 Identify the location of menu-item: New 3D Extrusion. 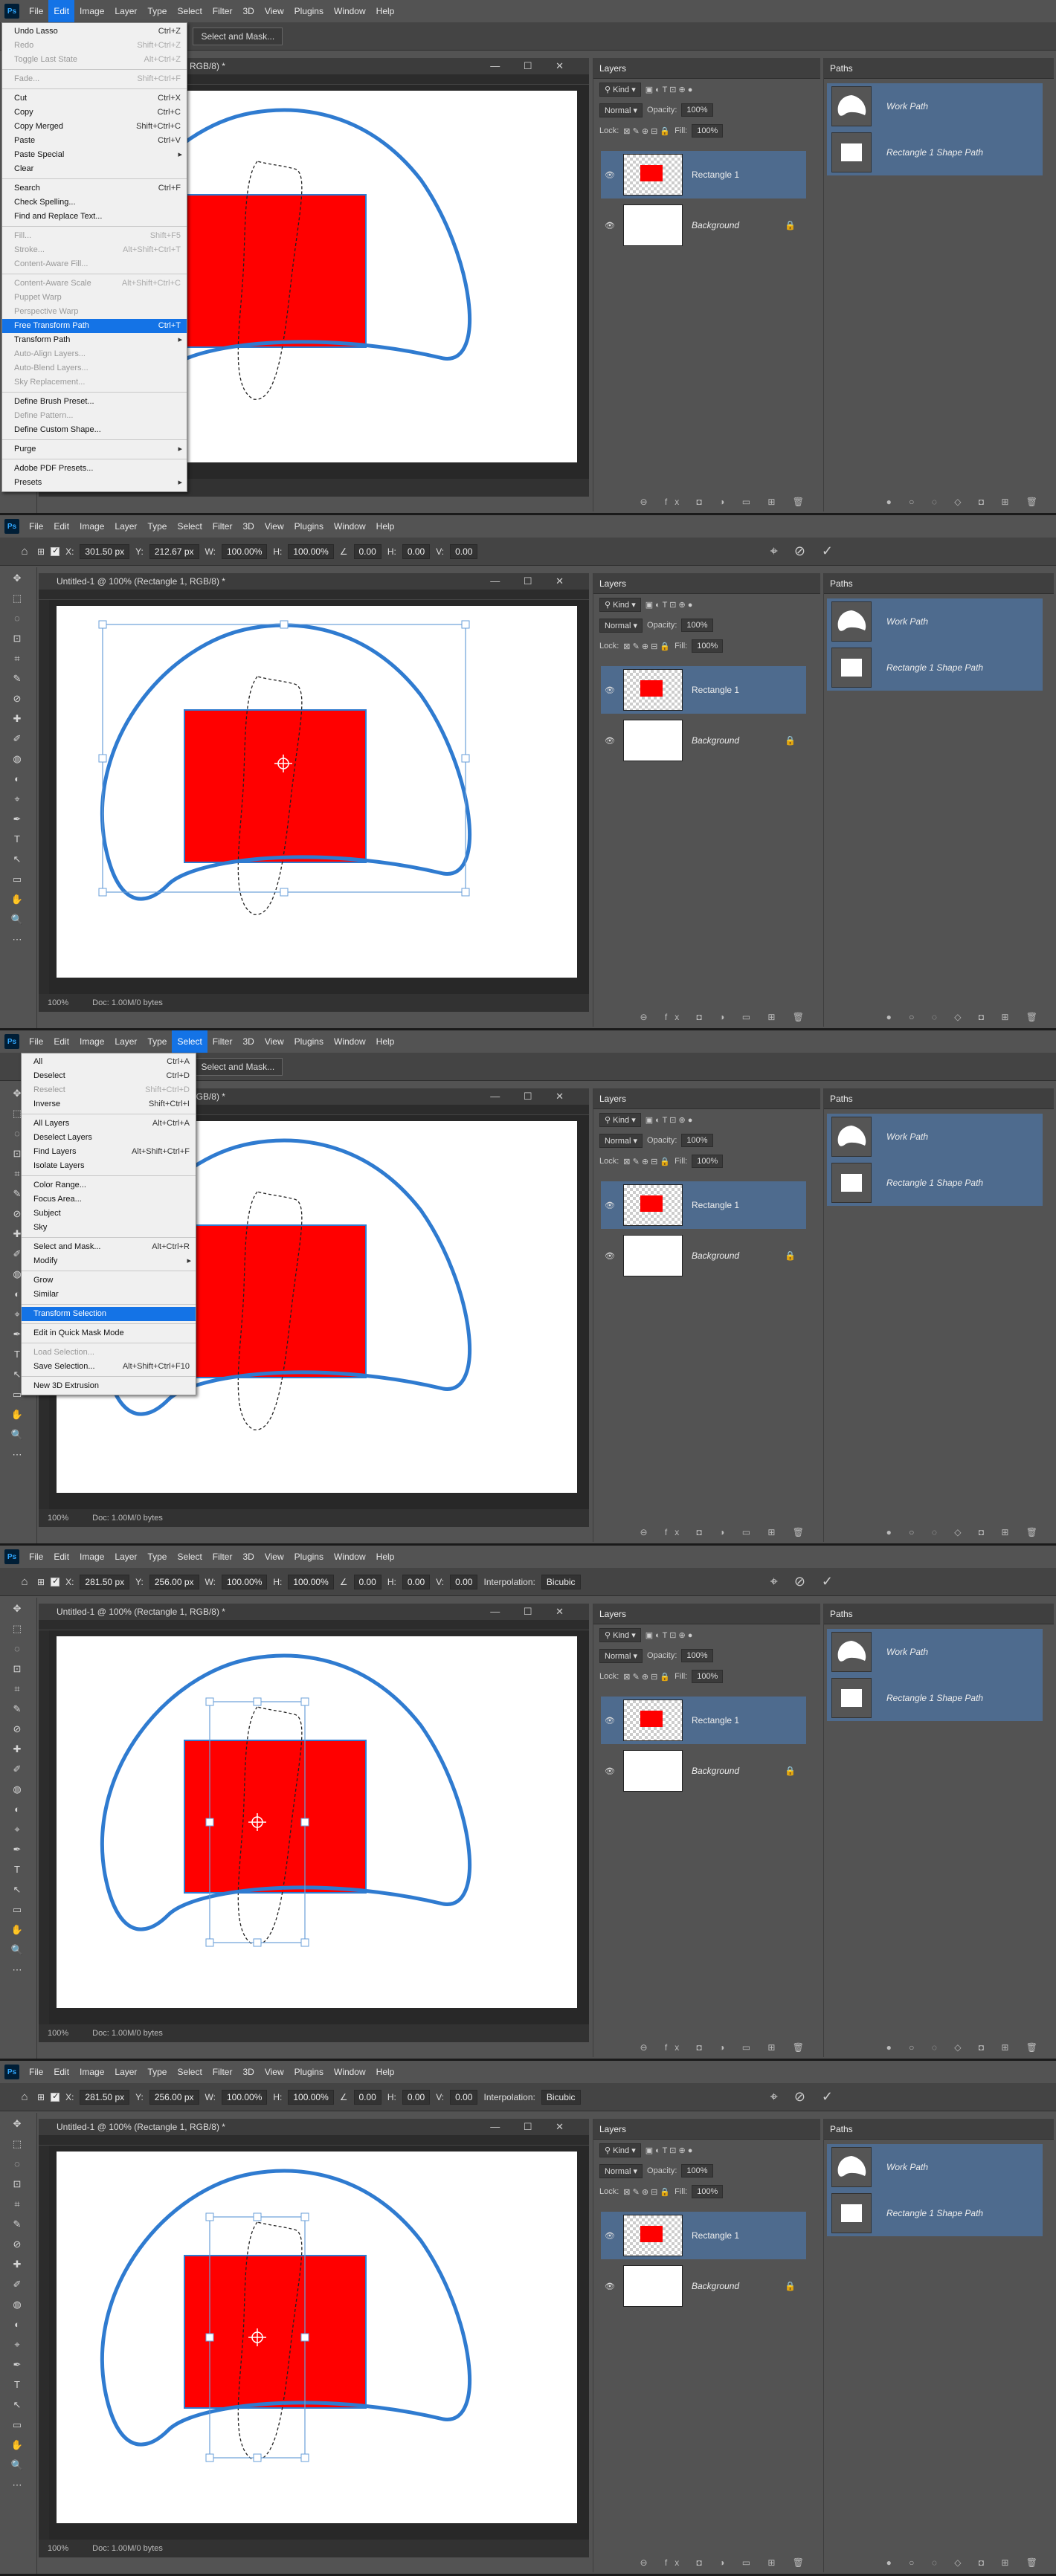
(109, 1386).